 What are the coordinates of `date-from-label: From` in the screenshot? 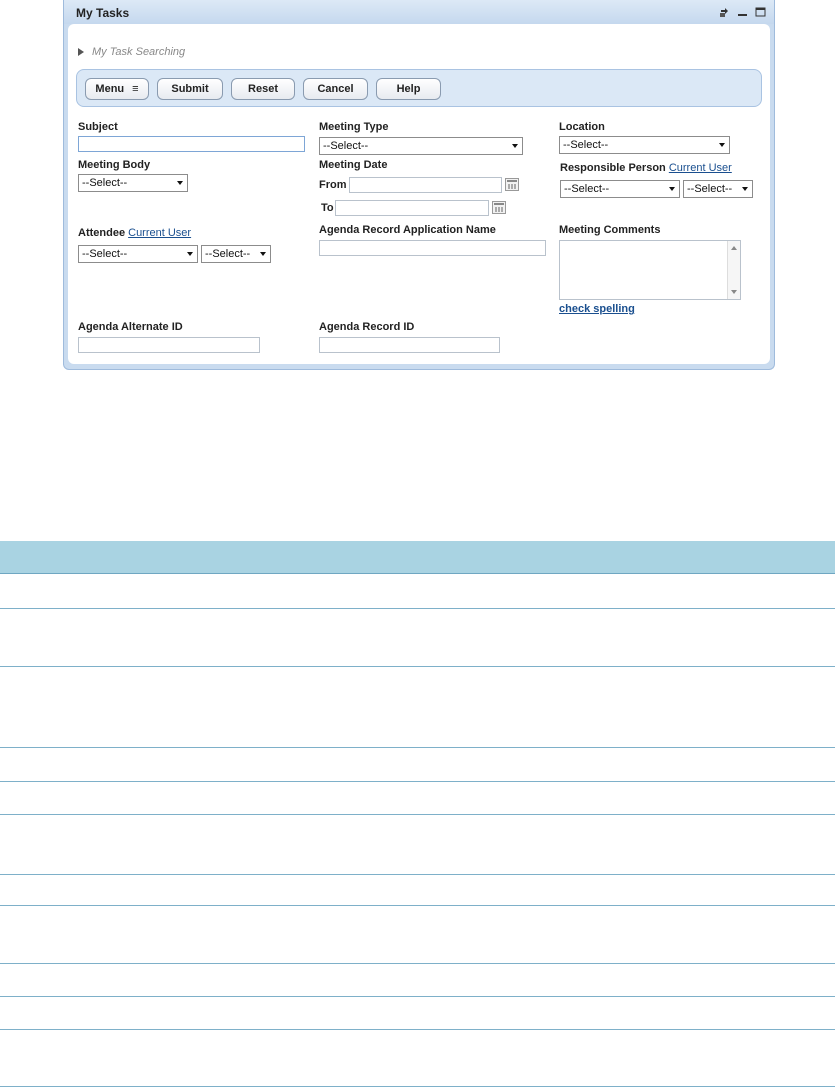 It's located at (333, 185).